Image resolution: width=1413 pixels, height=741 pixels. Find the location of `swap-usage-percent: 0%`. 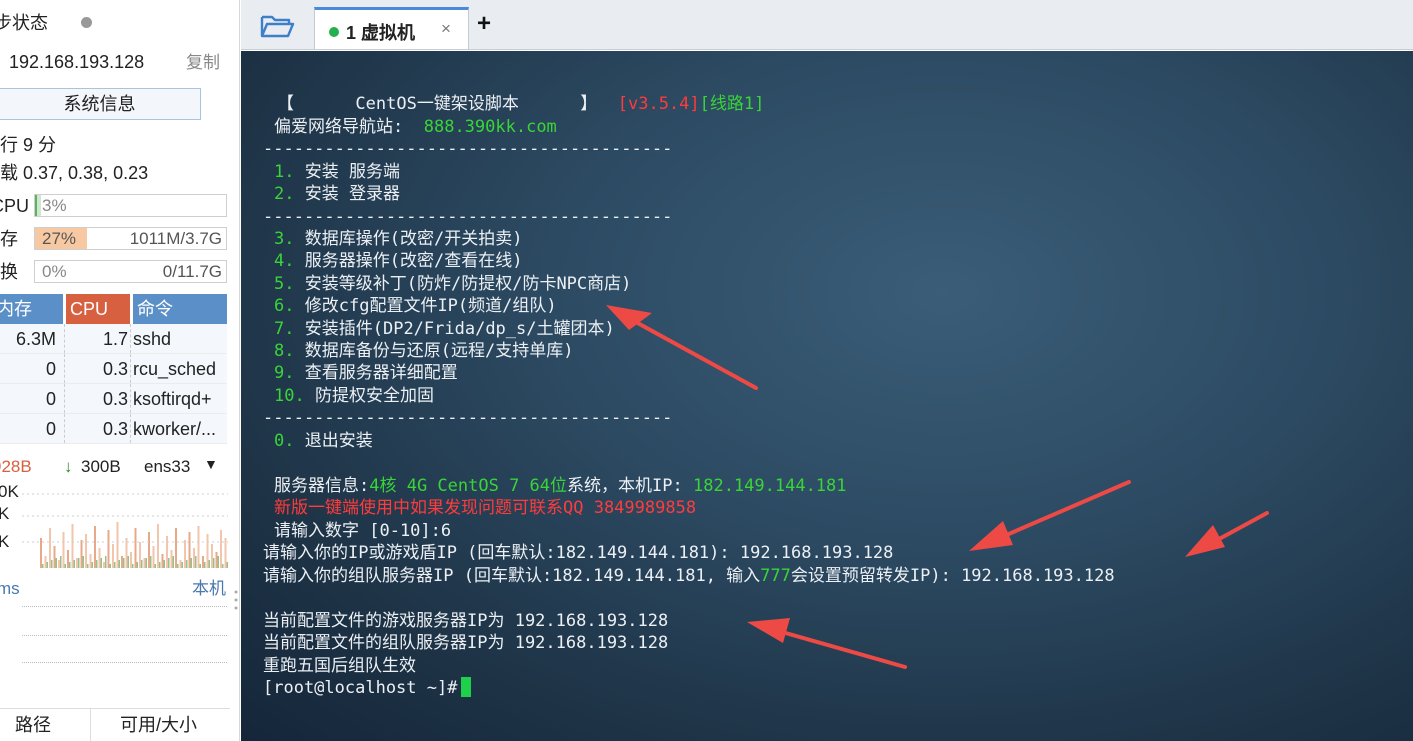

swap-usage-percent: 0% is located at coordinates (54, 271).